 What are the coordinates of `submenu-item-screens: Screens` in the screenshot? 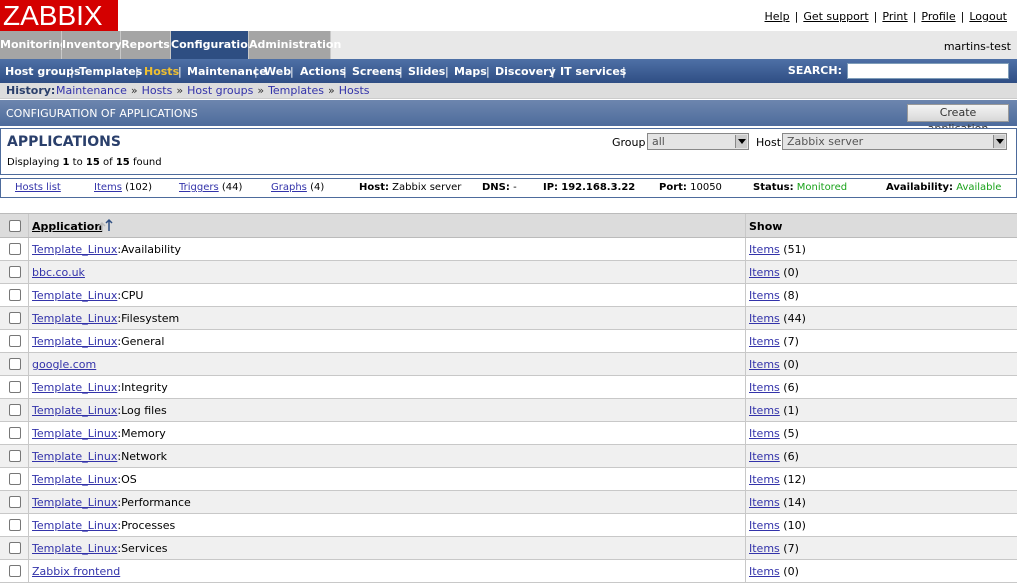 It's located at (376, 71).